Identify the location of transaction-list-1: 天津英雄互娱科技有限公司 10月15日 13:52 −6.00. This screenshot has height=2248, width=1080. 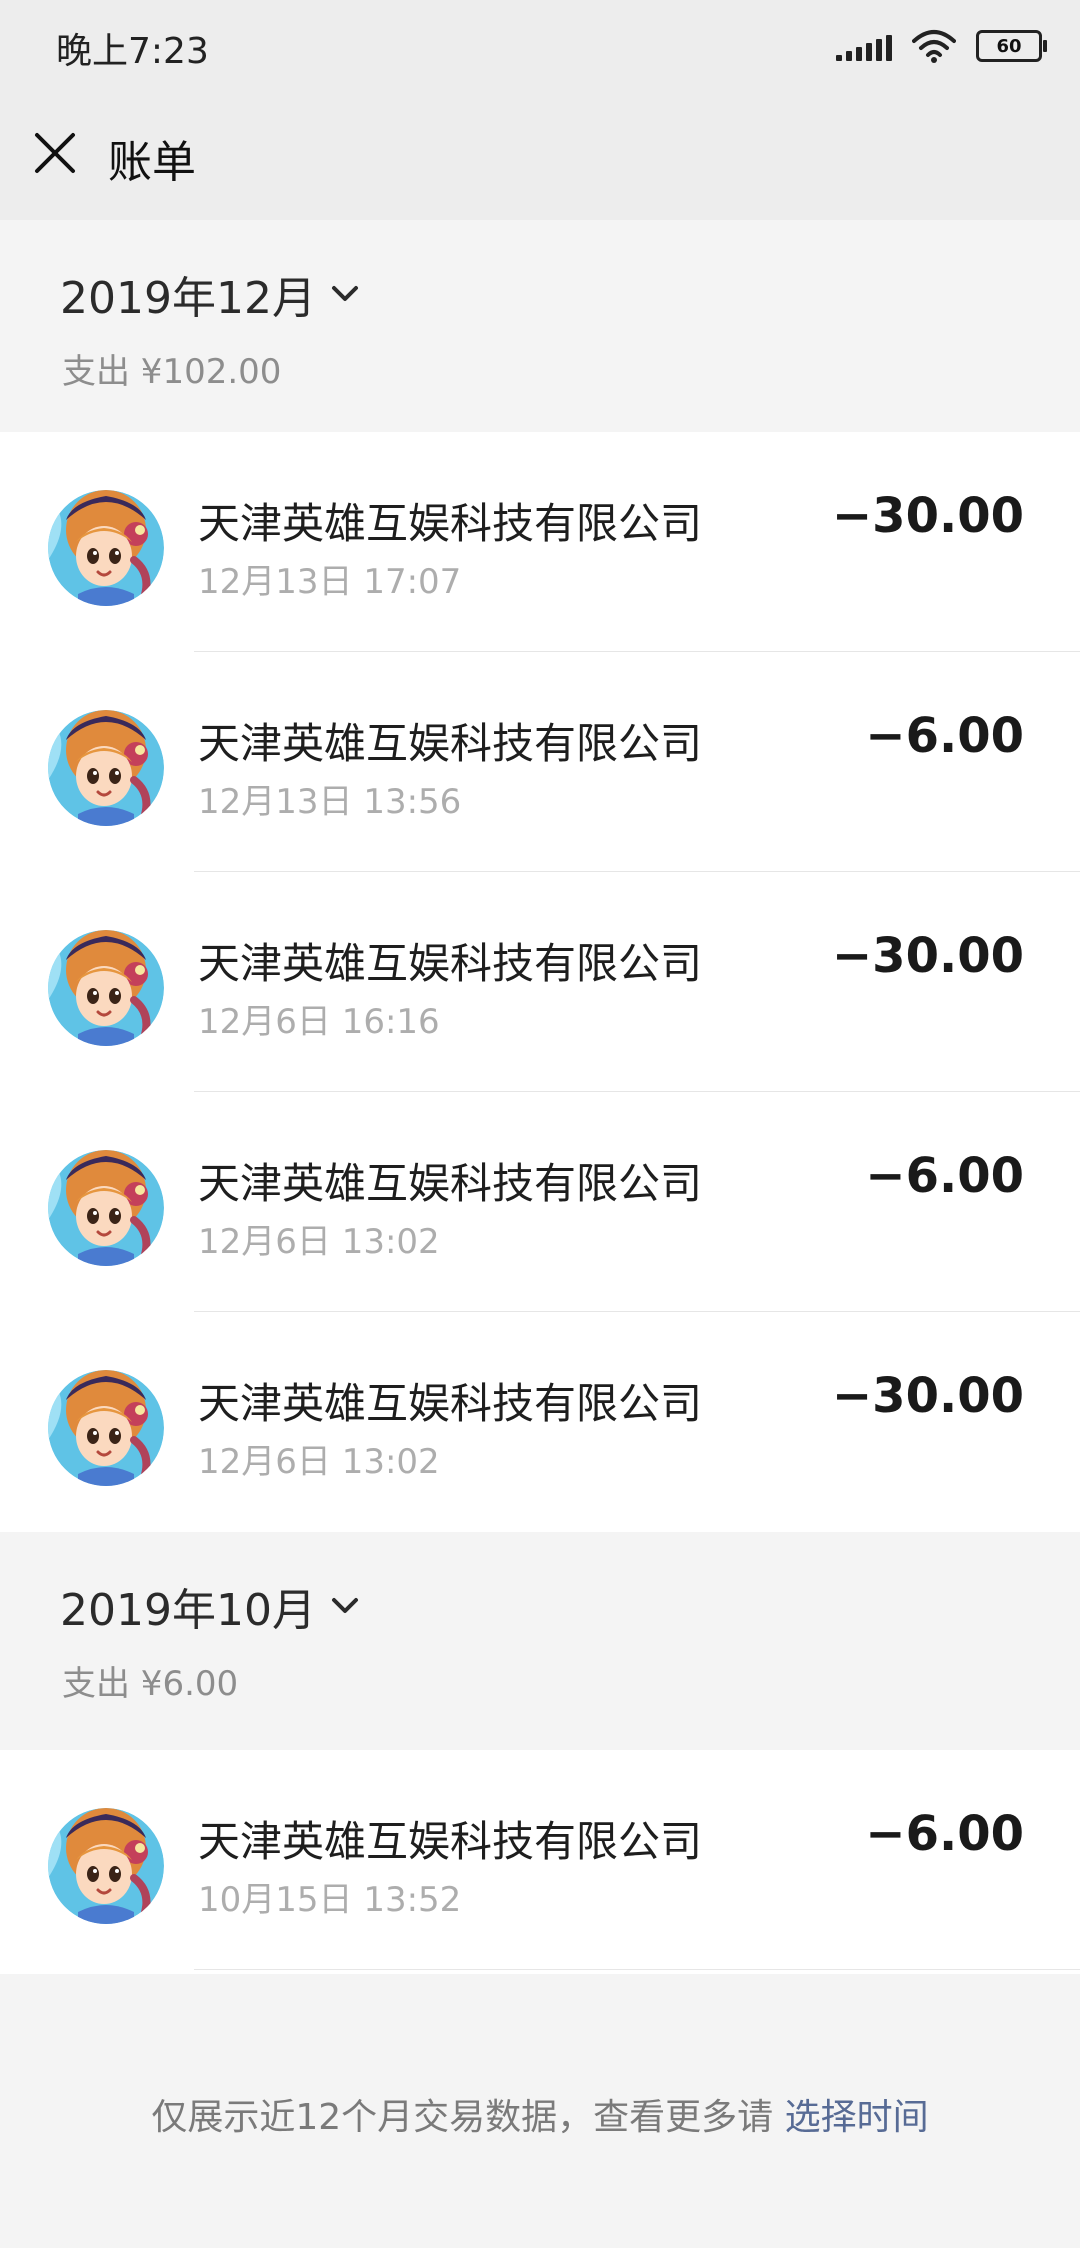
(540, 1862).